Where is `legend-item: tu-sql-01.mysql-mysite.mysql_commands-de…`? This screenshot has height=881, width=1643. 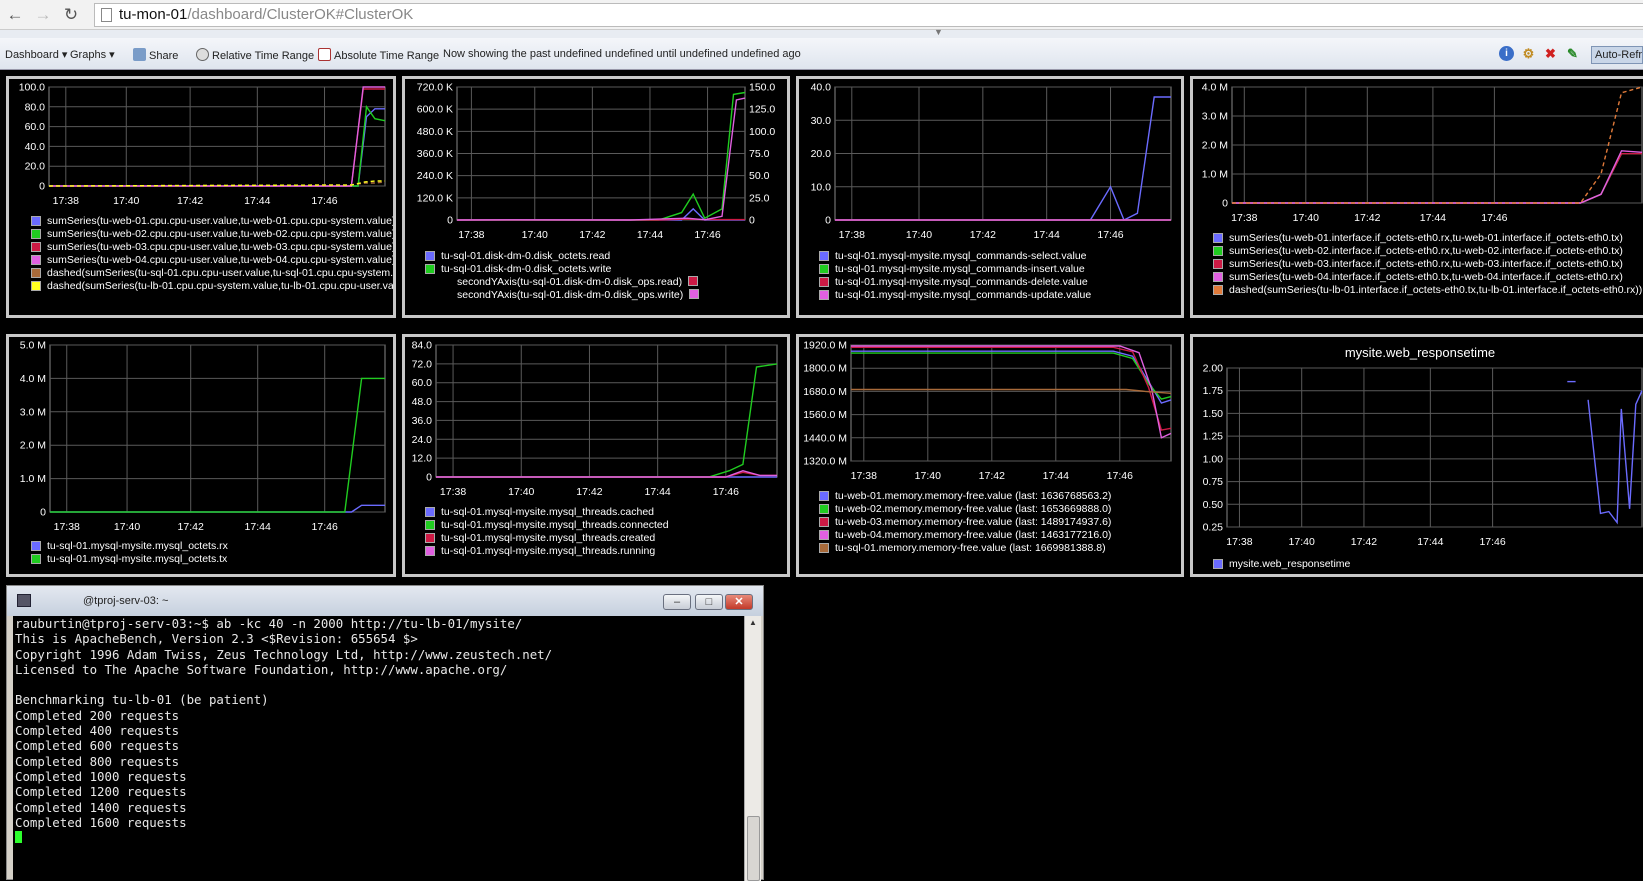
legend-item: tu-sql-01.mysql-mysite.mysql_commands-de… is located at coordinates (1000, 282).